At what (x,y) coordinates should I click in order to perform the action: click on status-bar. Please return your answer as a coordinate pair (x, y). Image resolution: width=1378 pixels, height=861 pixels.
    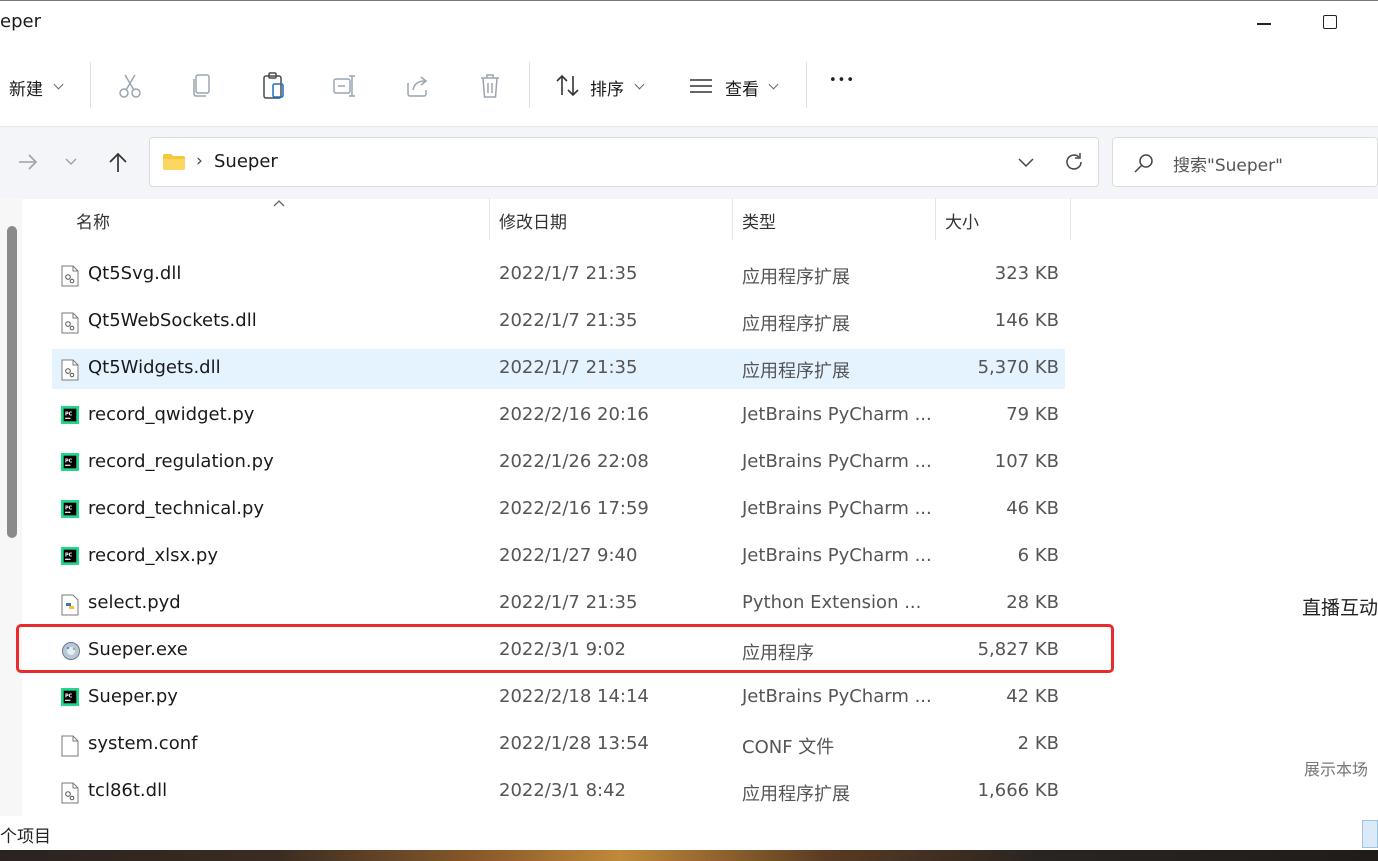
    Looking at the image, I should click on (689, 833).